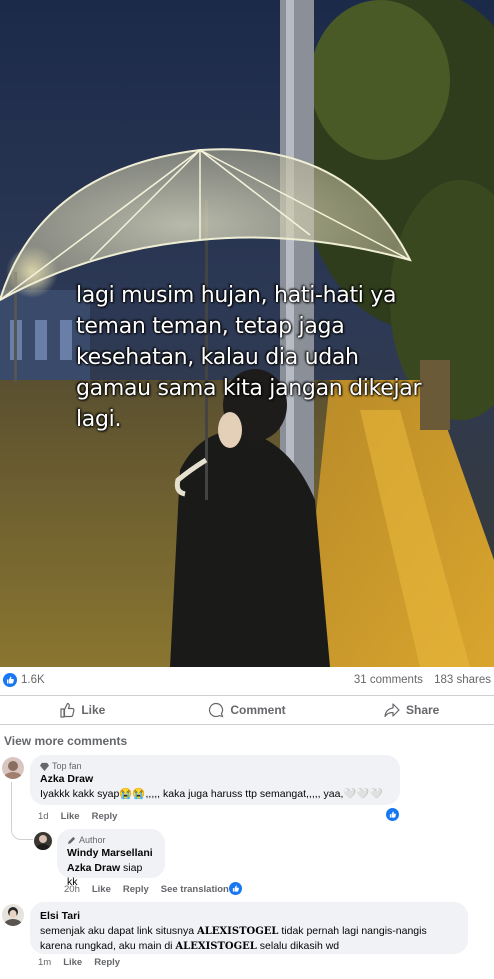  I want to click on share-arrow-icon, so click(392, 710).